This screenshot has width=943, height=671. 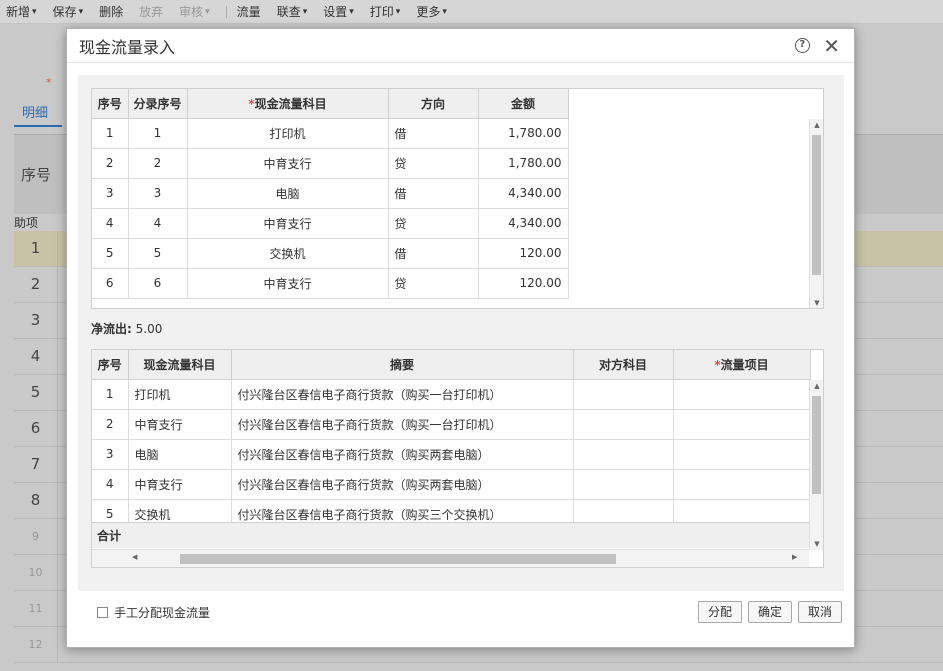 What do you see at coordinates (111, 11) in the screenshot?
I see `toolbar-item: 删除` at bounding box center [111, 11].